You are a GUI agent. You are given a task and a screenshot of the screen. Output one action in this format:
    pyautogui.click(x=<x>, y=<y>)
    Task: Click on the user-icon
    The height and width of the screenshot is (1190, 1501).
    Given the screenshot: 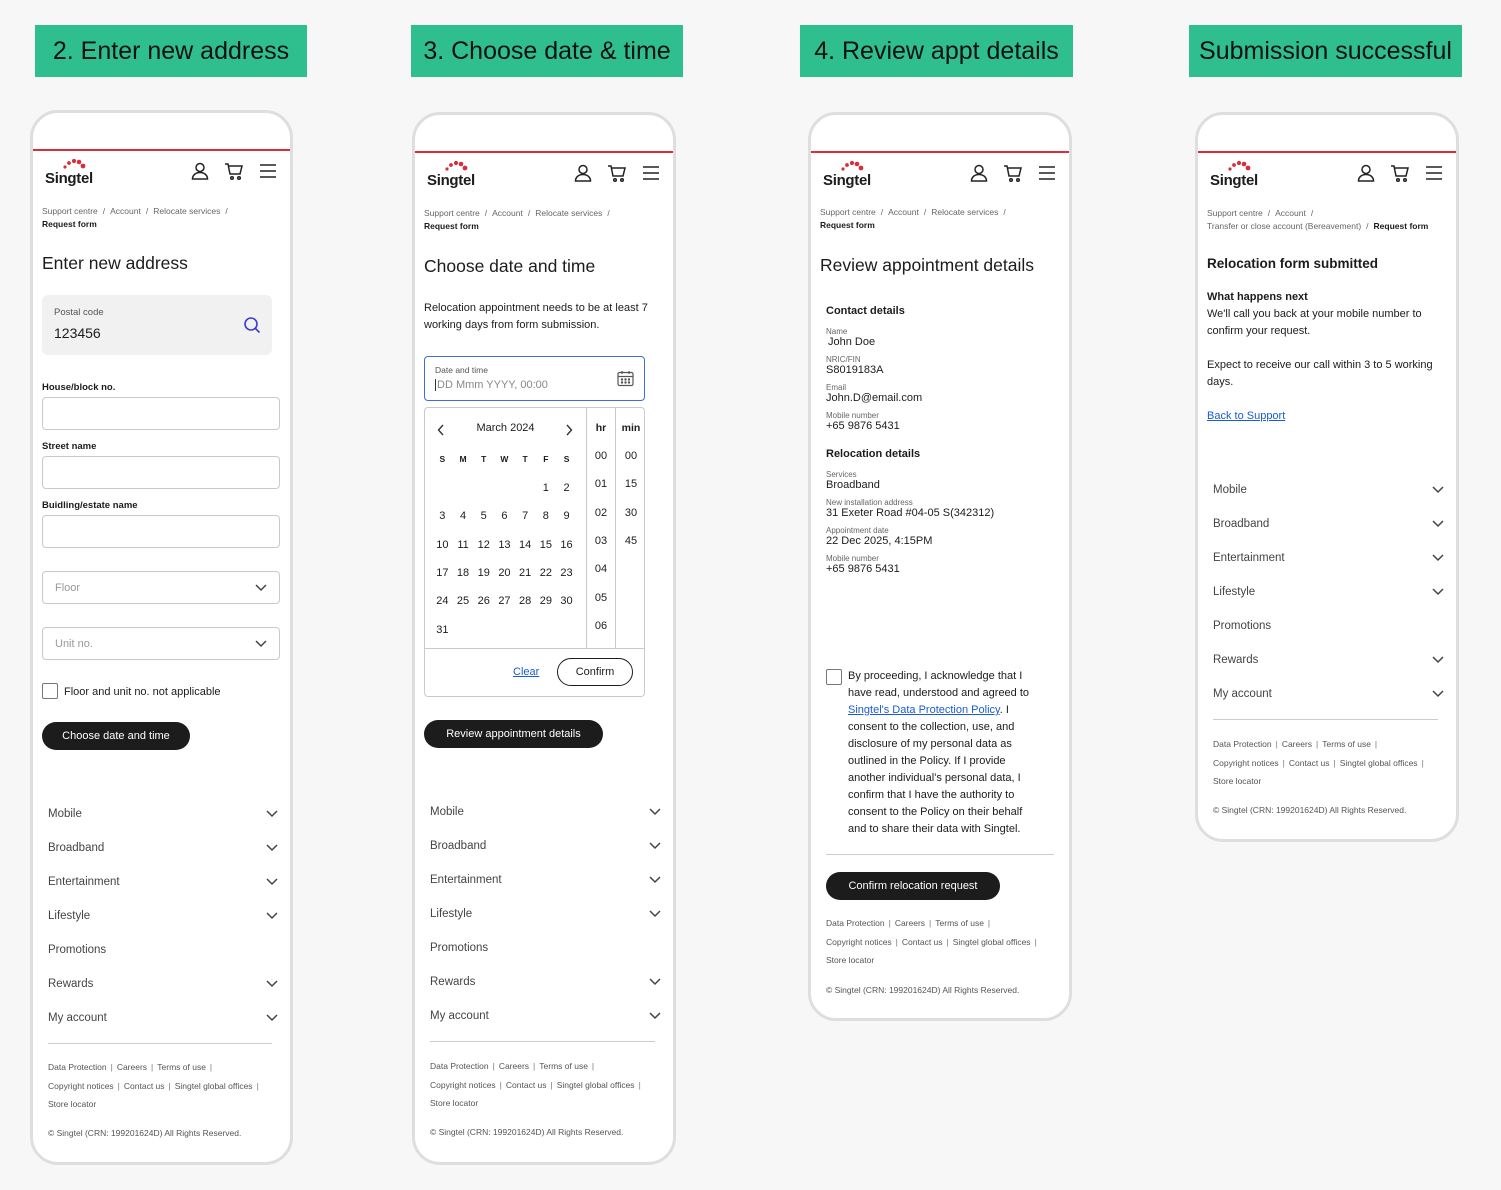 What is the action you would take?
    pyautogui.click(x=200, y=171)
    